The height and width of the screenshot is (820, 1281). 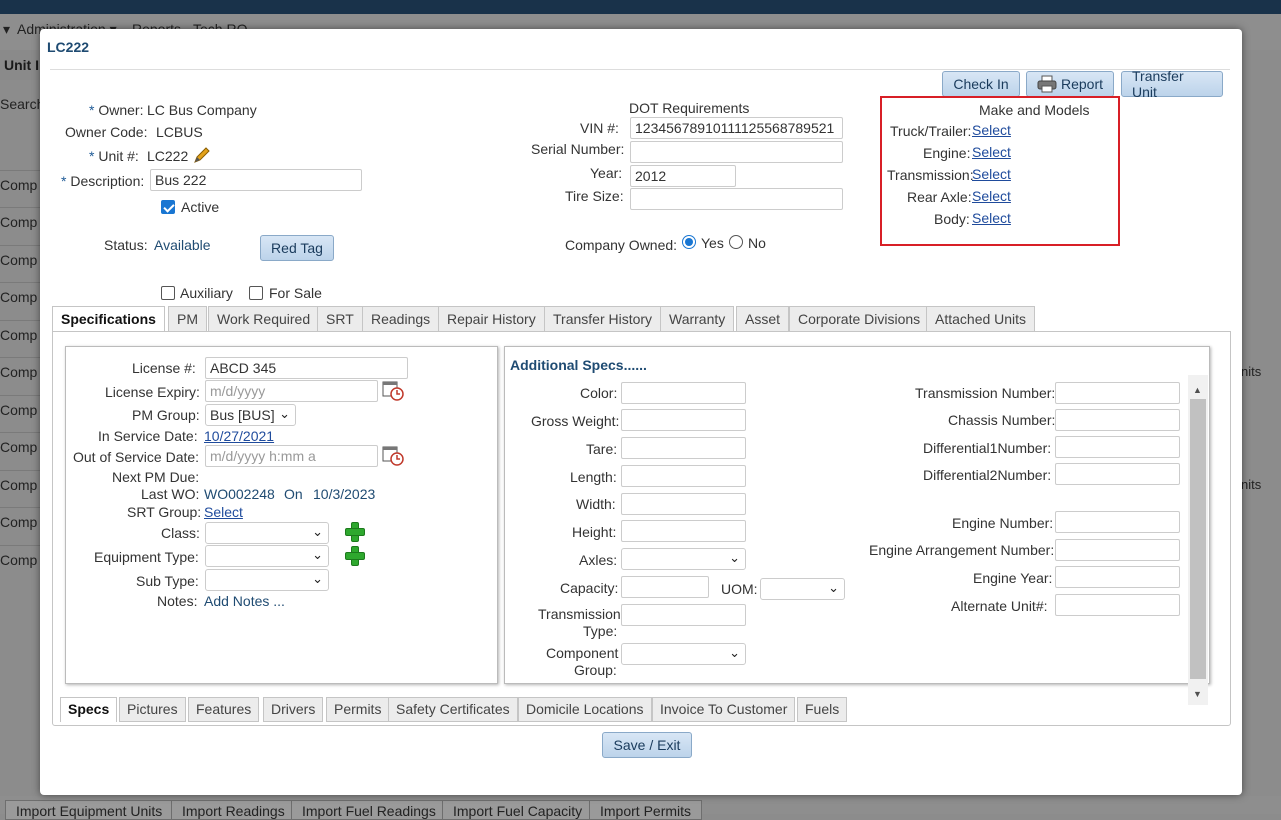 I want to click on tab-readings: Readings, so click(x=401, y=319).